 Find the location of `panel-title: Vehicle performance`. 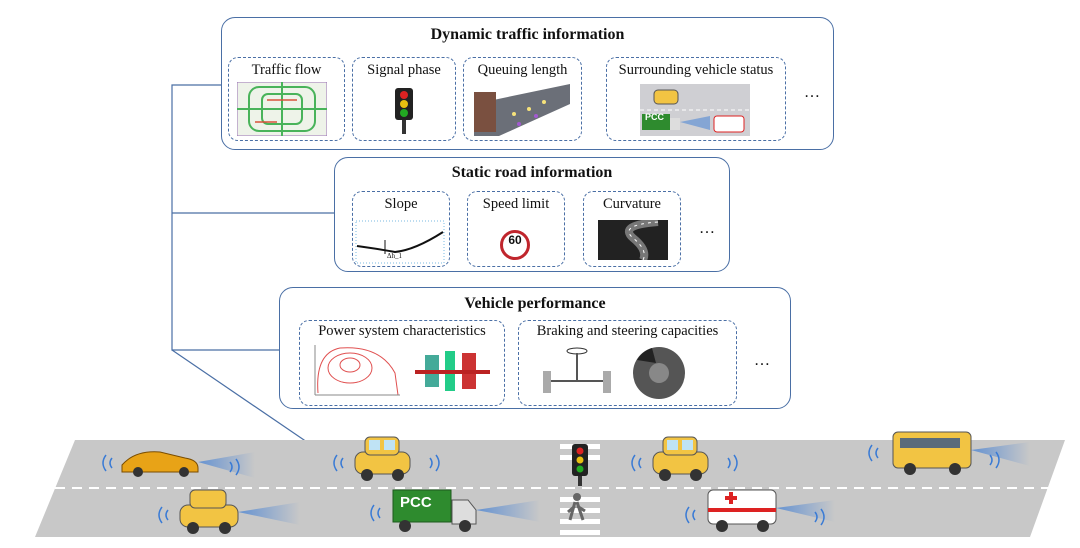

panel-title: Vehicle performance is located at coordinates (535, 303).